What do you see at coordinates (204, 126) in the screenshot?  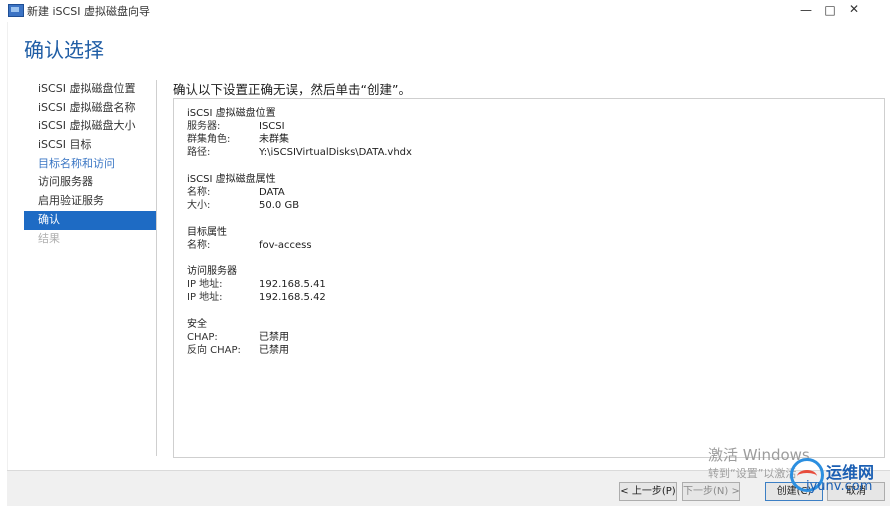 I see `row-key: 服务器:` at bounding box center [204, 126].